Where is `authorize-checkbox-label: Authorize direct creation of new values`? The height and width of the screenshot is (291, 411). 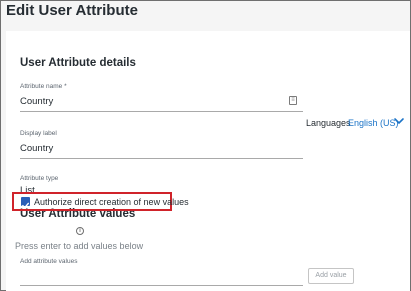 authorize-checkbox-label: Authorize direct creation of new values is located at coordinates (111, 202).